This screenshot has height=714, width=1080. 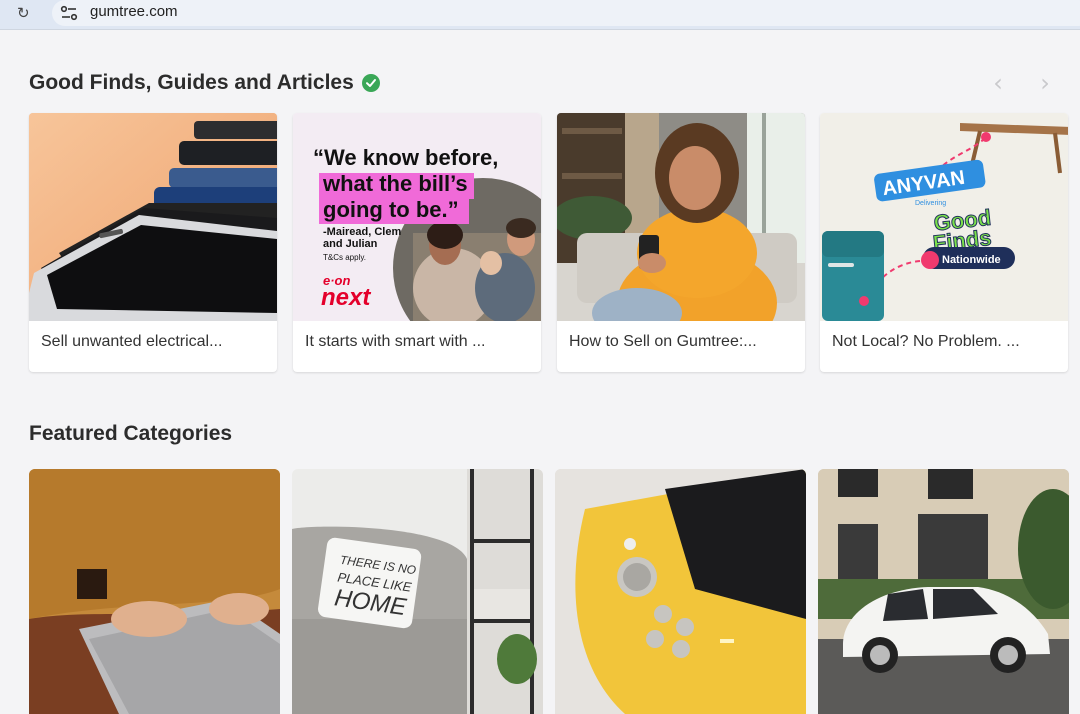 I want to click on category-card-cars, so click(x=943, y=591).